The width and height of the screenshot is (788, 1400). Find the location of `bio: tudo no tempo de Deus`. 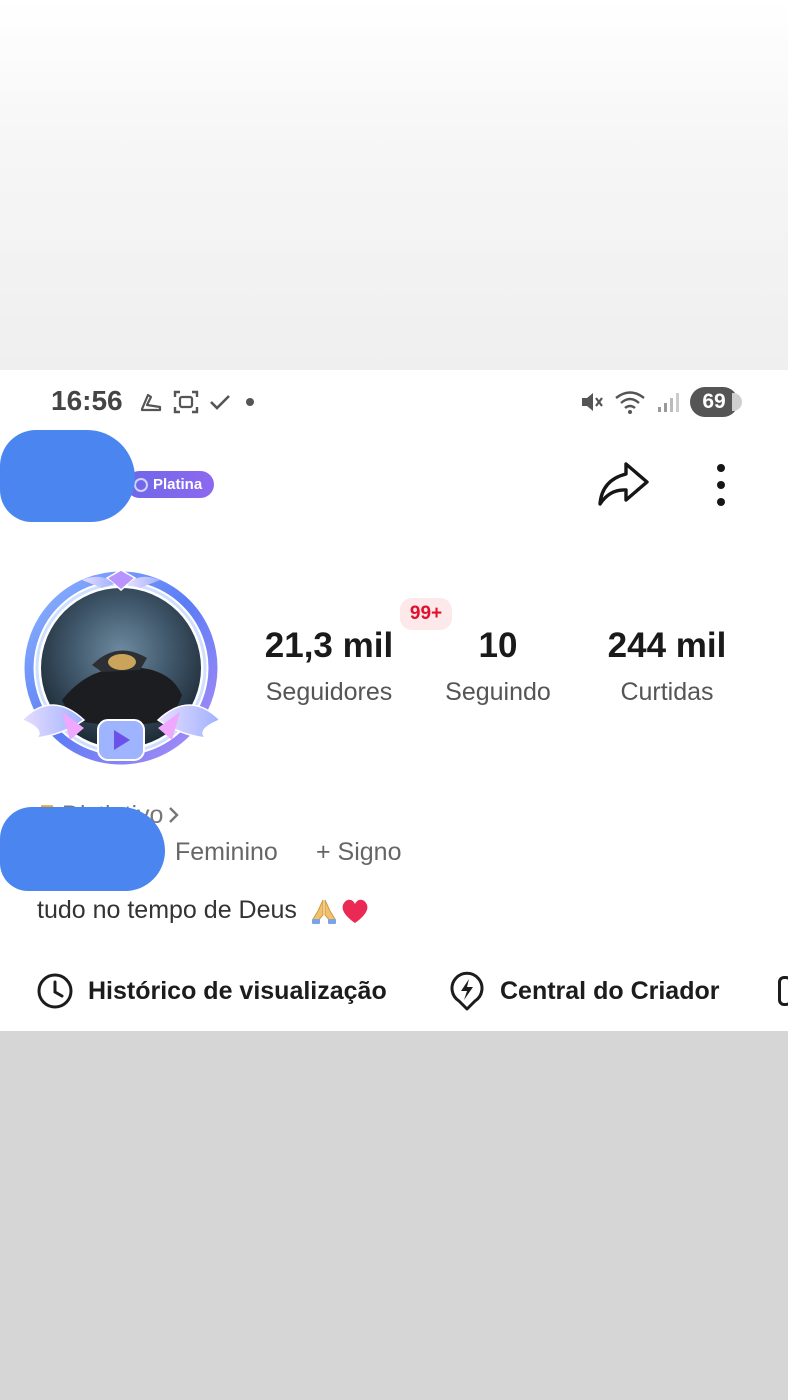

bio: tudo no tempo de Deus is located at coordinates (203, 910).